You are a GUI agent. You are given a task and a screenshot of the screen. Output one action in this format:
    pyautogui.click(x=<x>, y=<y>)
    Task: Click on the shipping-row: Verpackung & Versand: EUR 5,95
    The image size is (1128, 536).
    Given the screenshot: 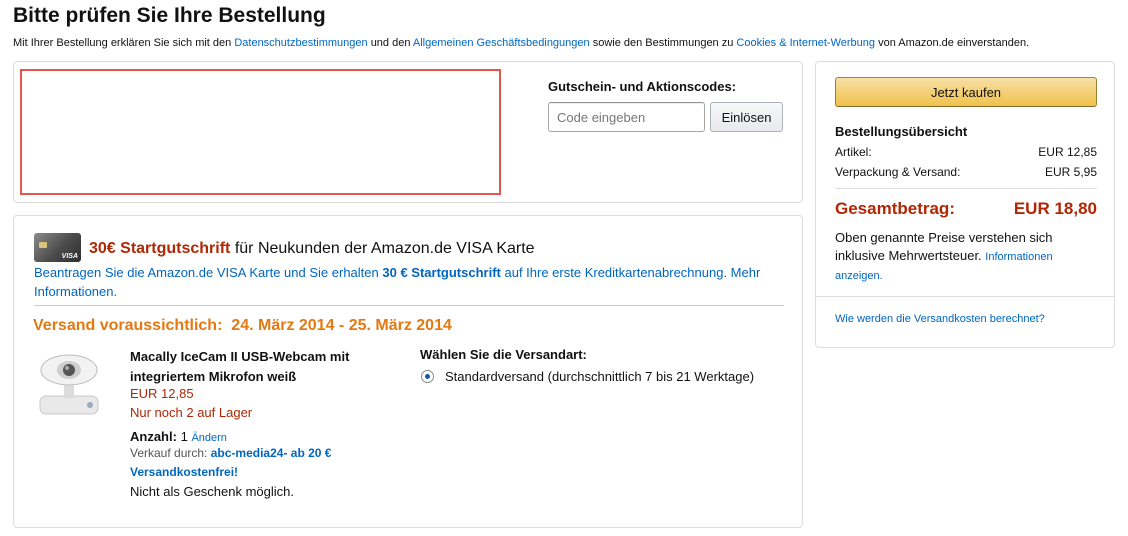 What is the action you would take?
    pyautogui.click(x=966, y=172)
    